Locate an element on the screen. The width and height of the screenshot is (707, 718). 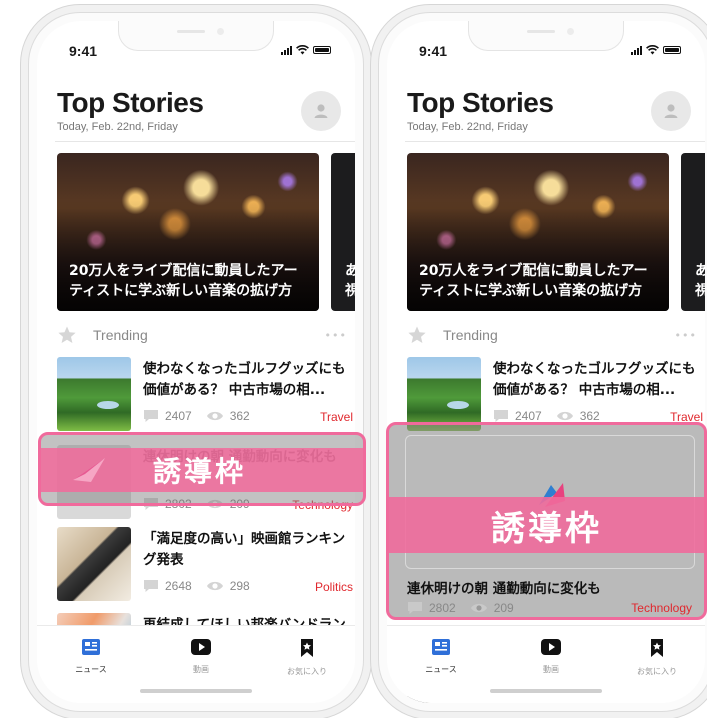
view-count: 298 is located at coordinates (239, 586).